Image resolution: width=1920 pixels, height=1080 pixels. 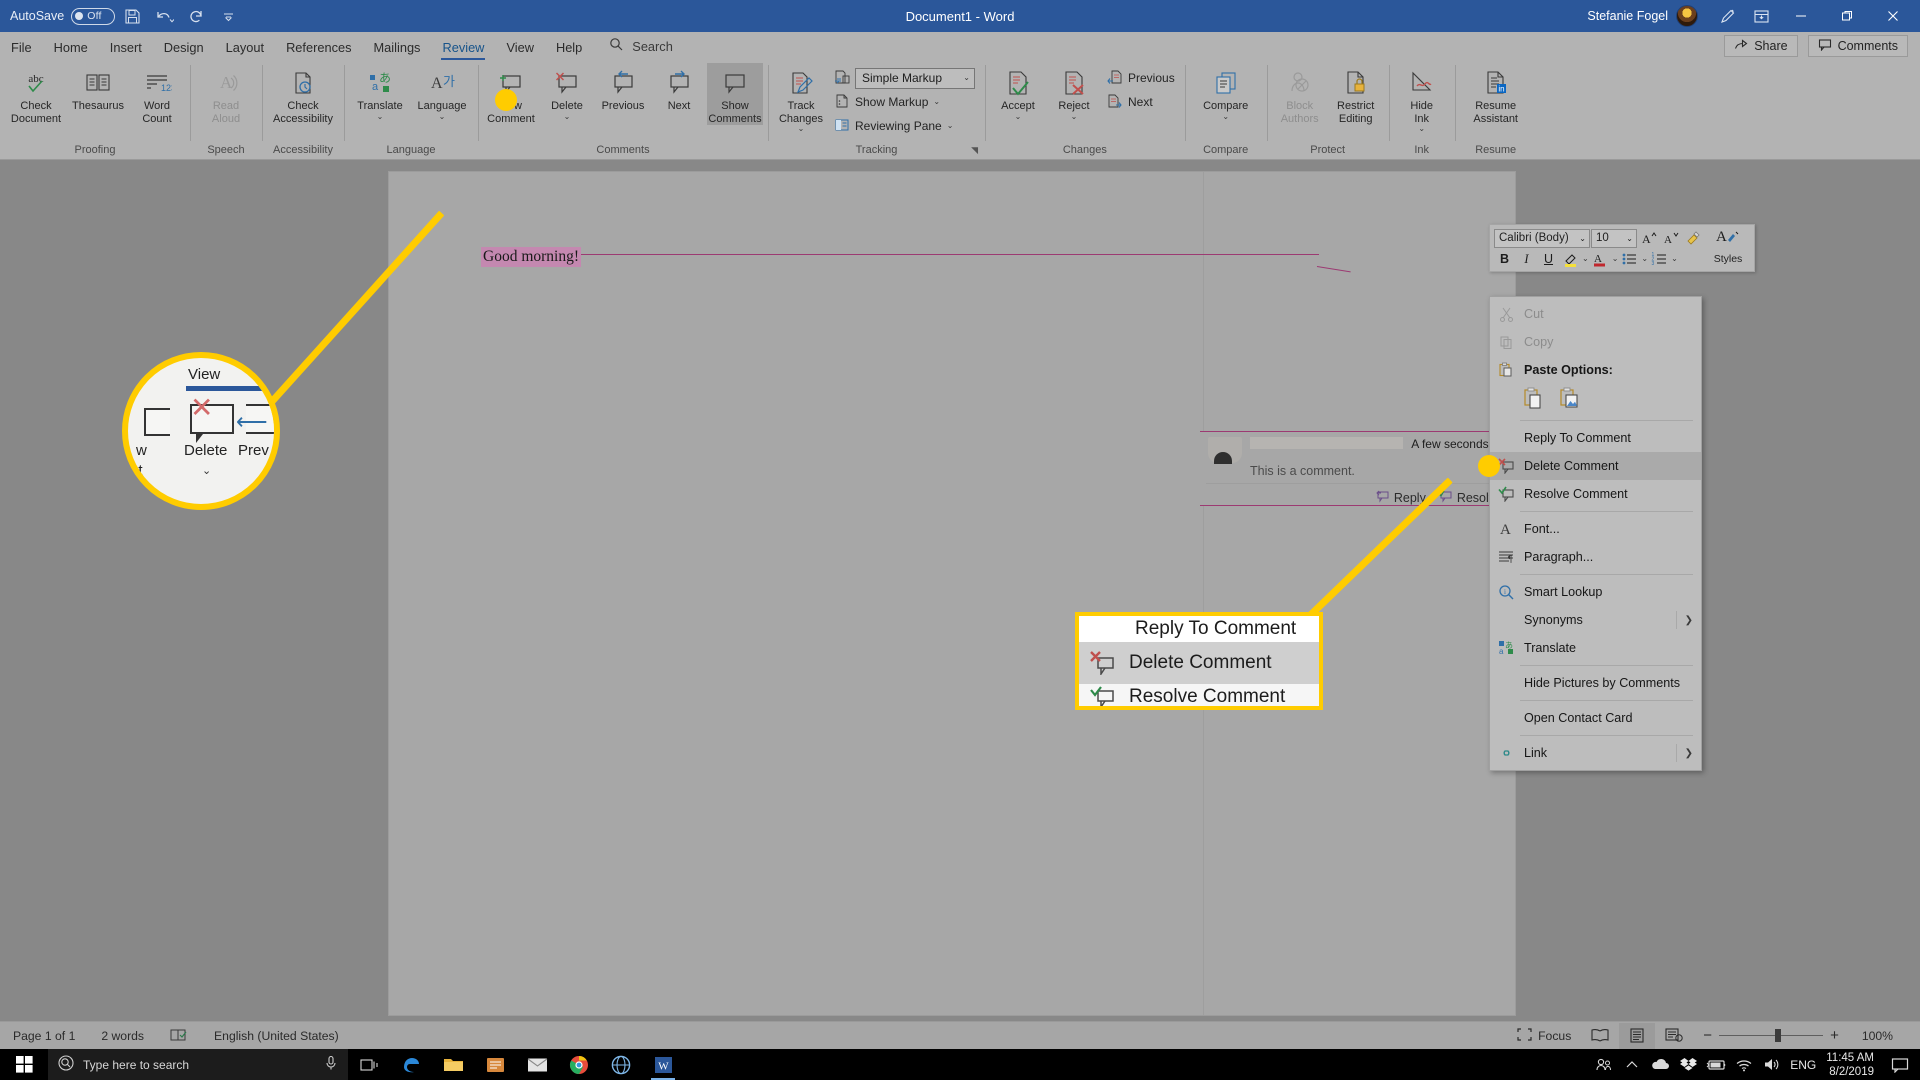 I want to click on font-color-icon: A, so click(x=1600, y=259).